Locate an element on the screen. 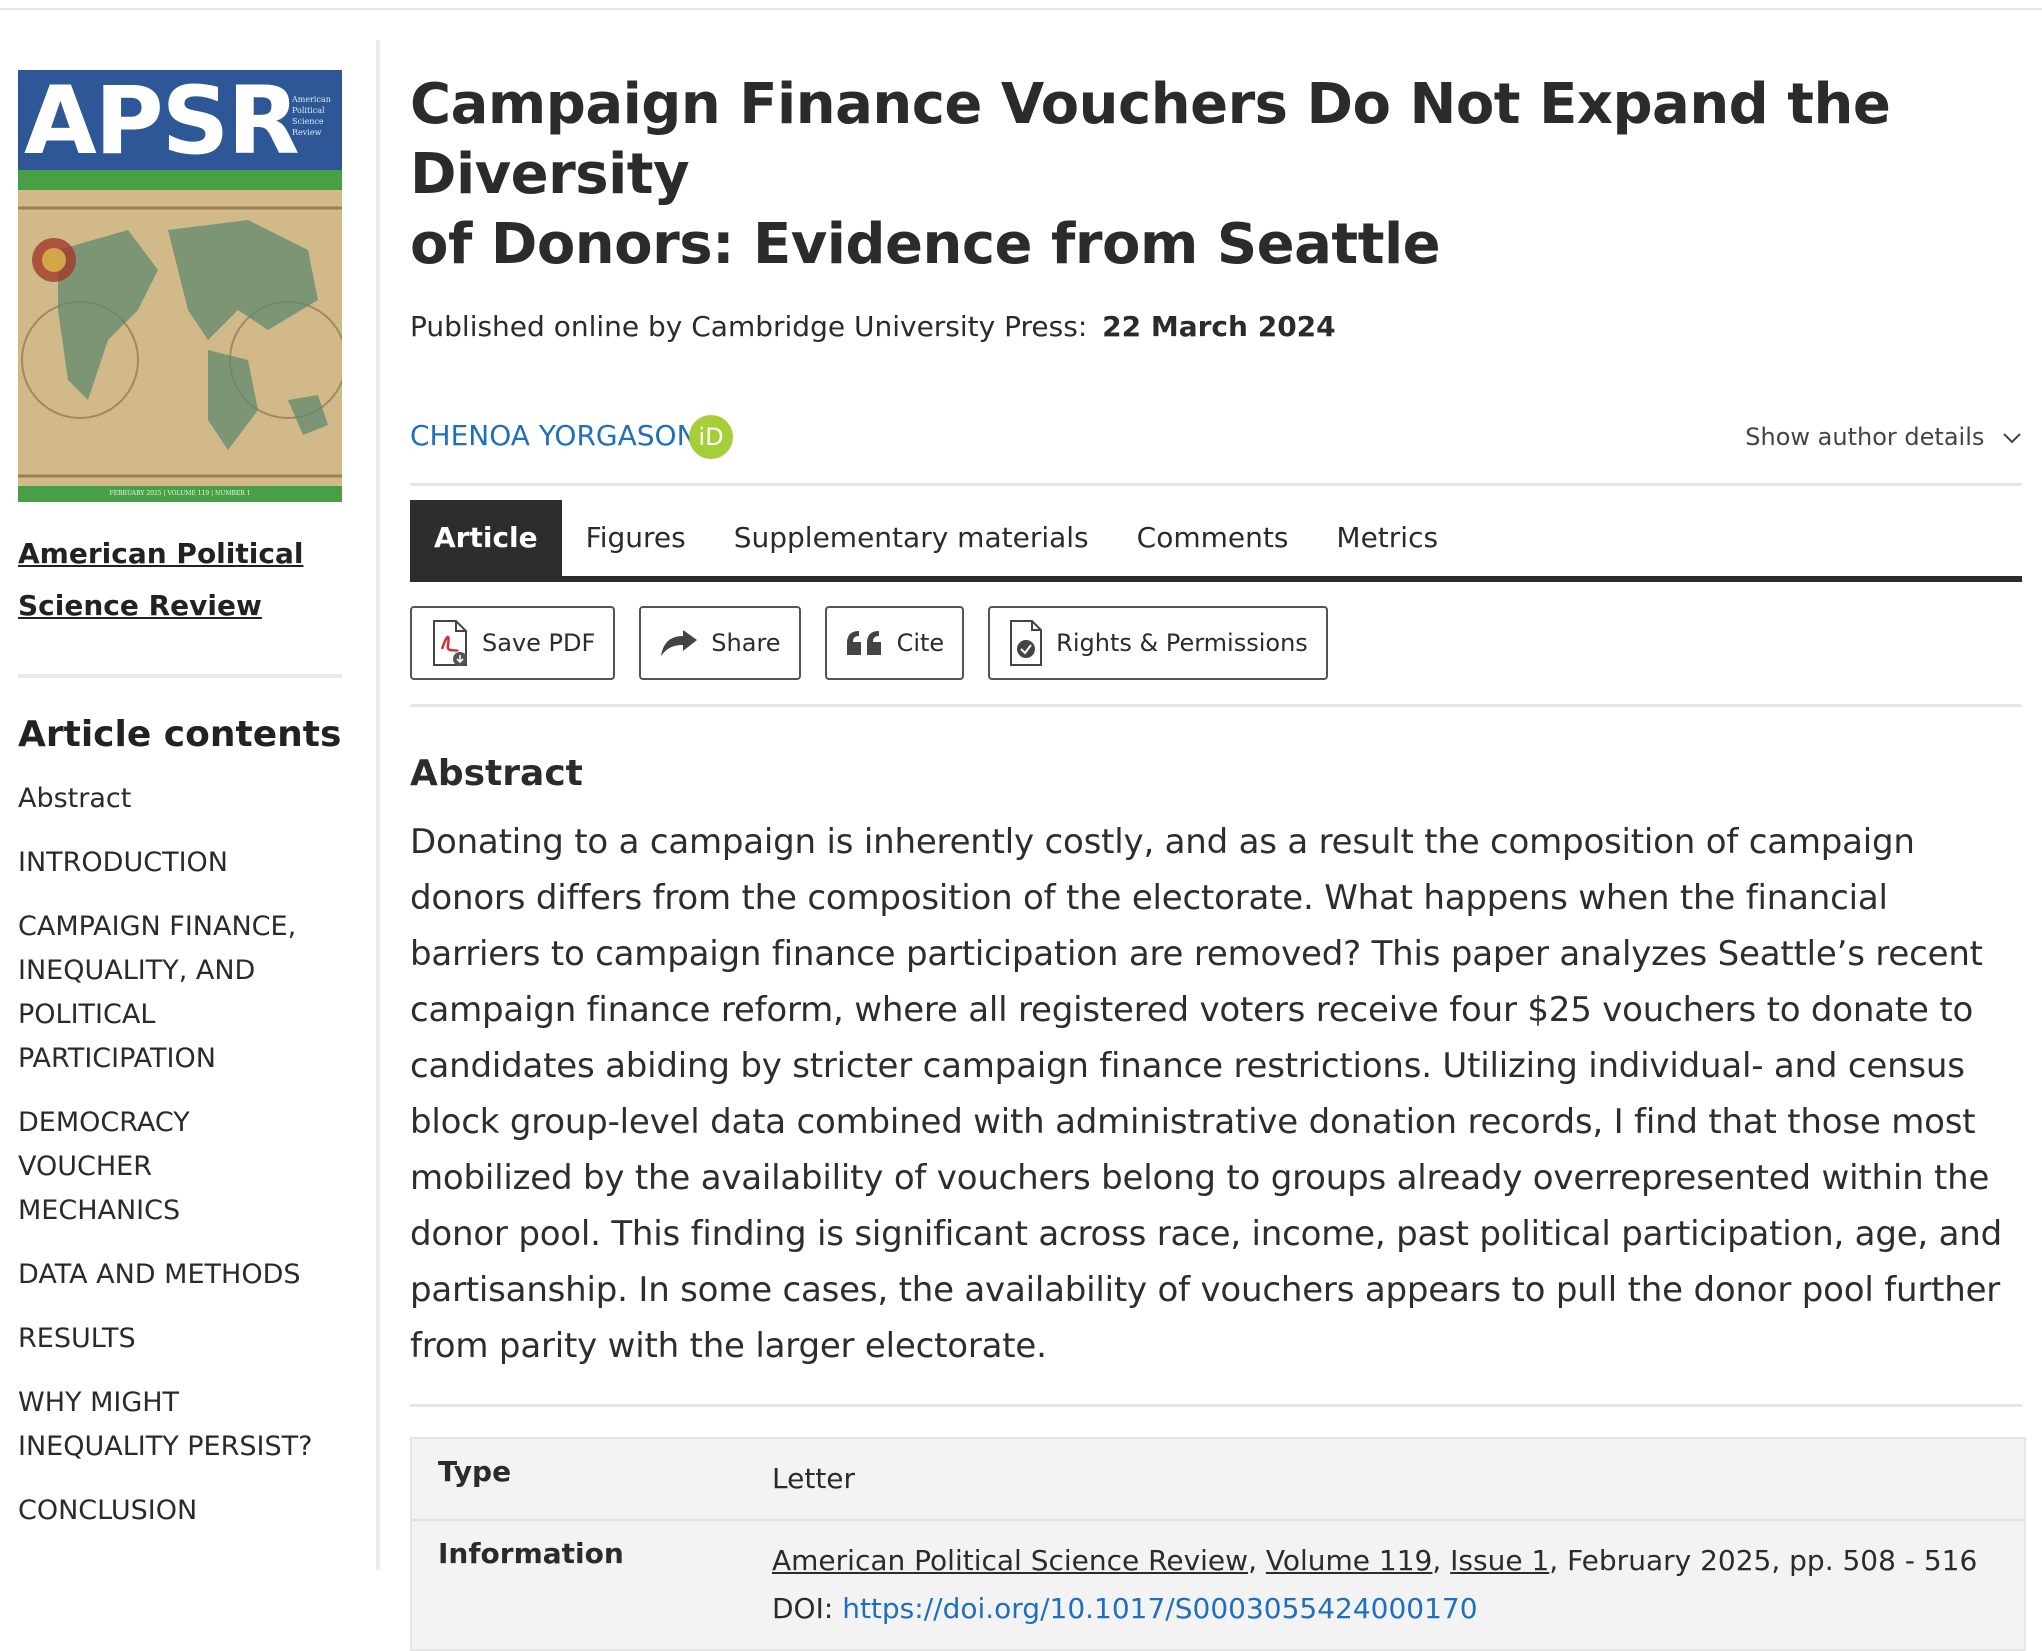  sidebar-separator is located at coordinates (378, 805).